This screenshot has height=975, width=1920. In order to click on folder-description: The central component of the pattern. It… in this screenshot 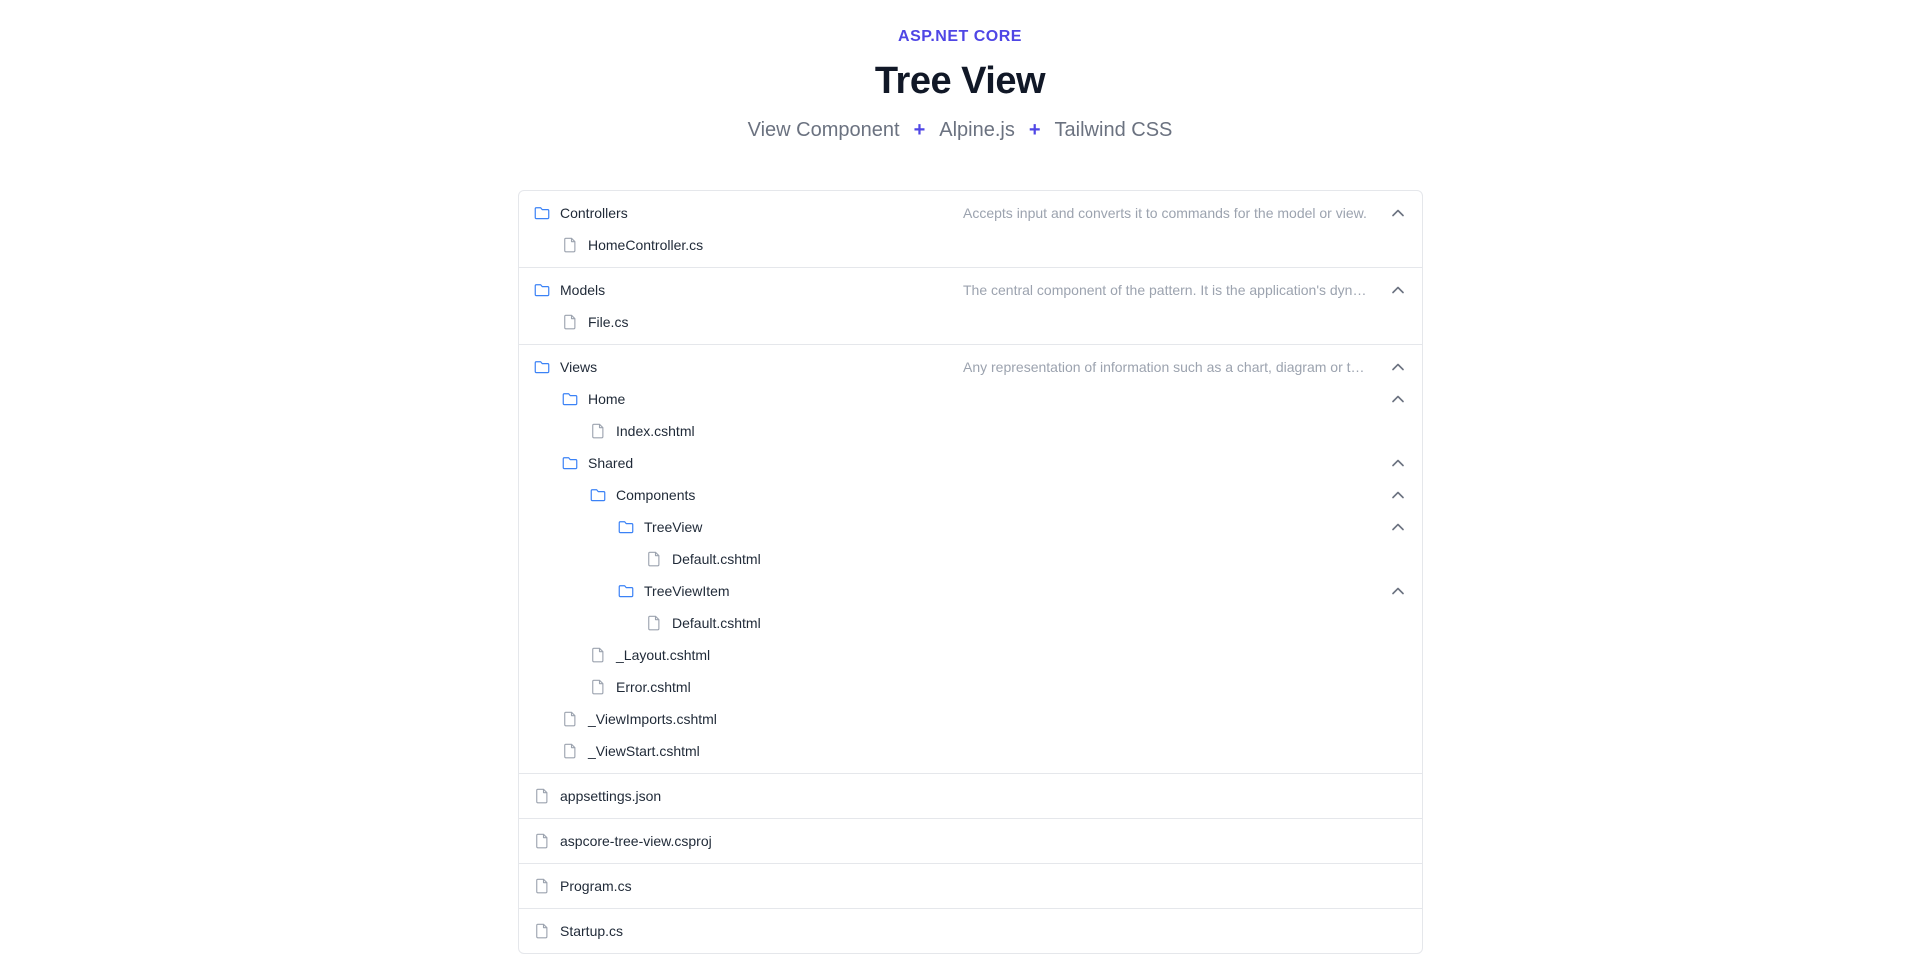, I will do `click(1167, 290)`.